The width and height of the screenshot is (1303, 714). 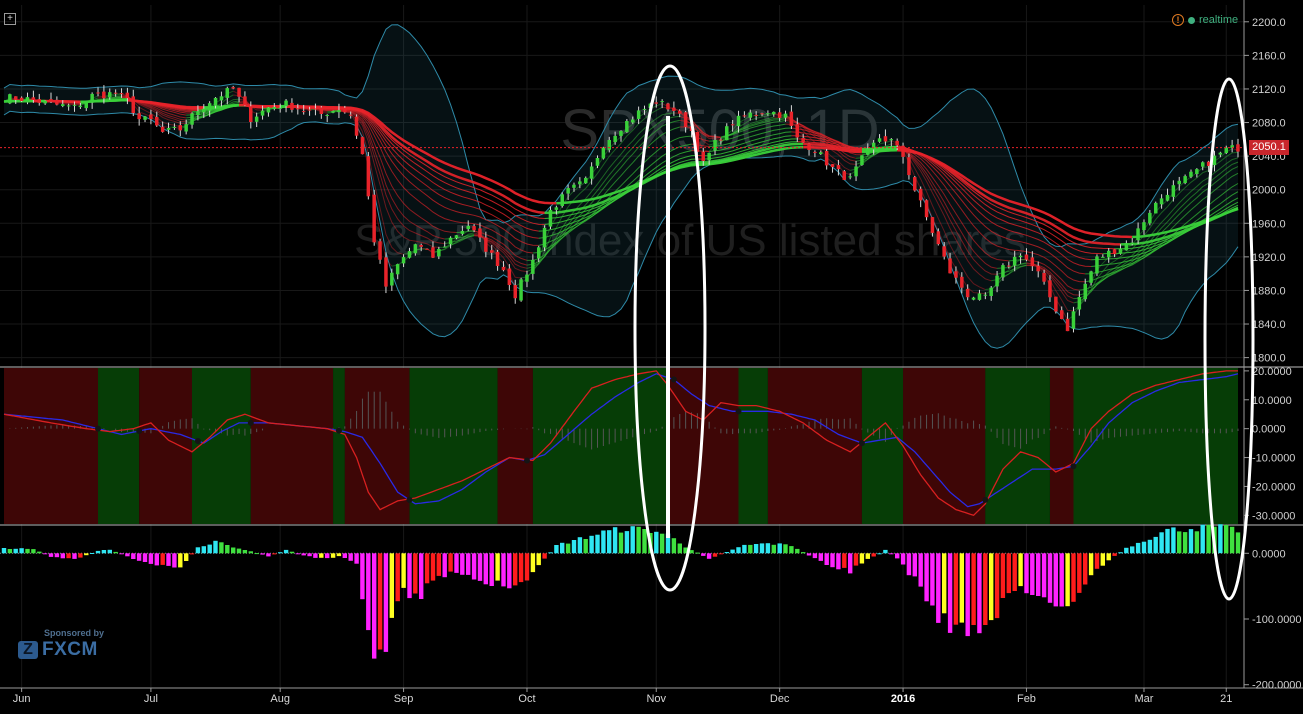 I want to click on sponsor-block: Sponsored by Z FXCM, so click(x=61, y=644).